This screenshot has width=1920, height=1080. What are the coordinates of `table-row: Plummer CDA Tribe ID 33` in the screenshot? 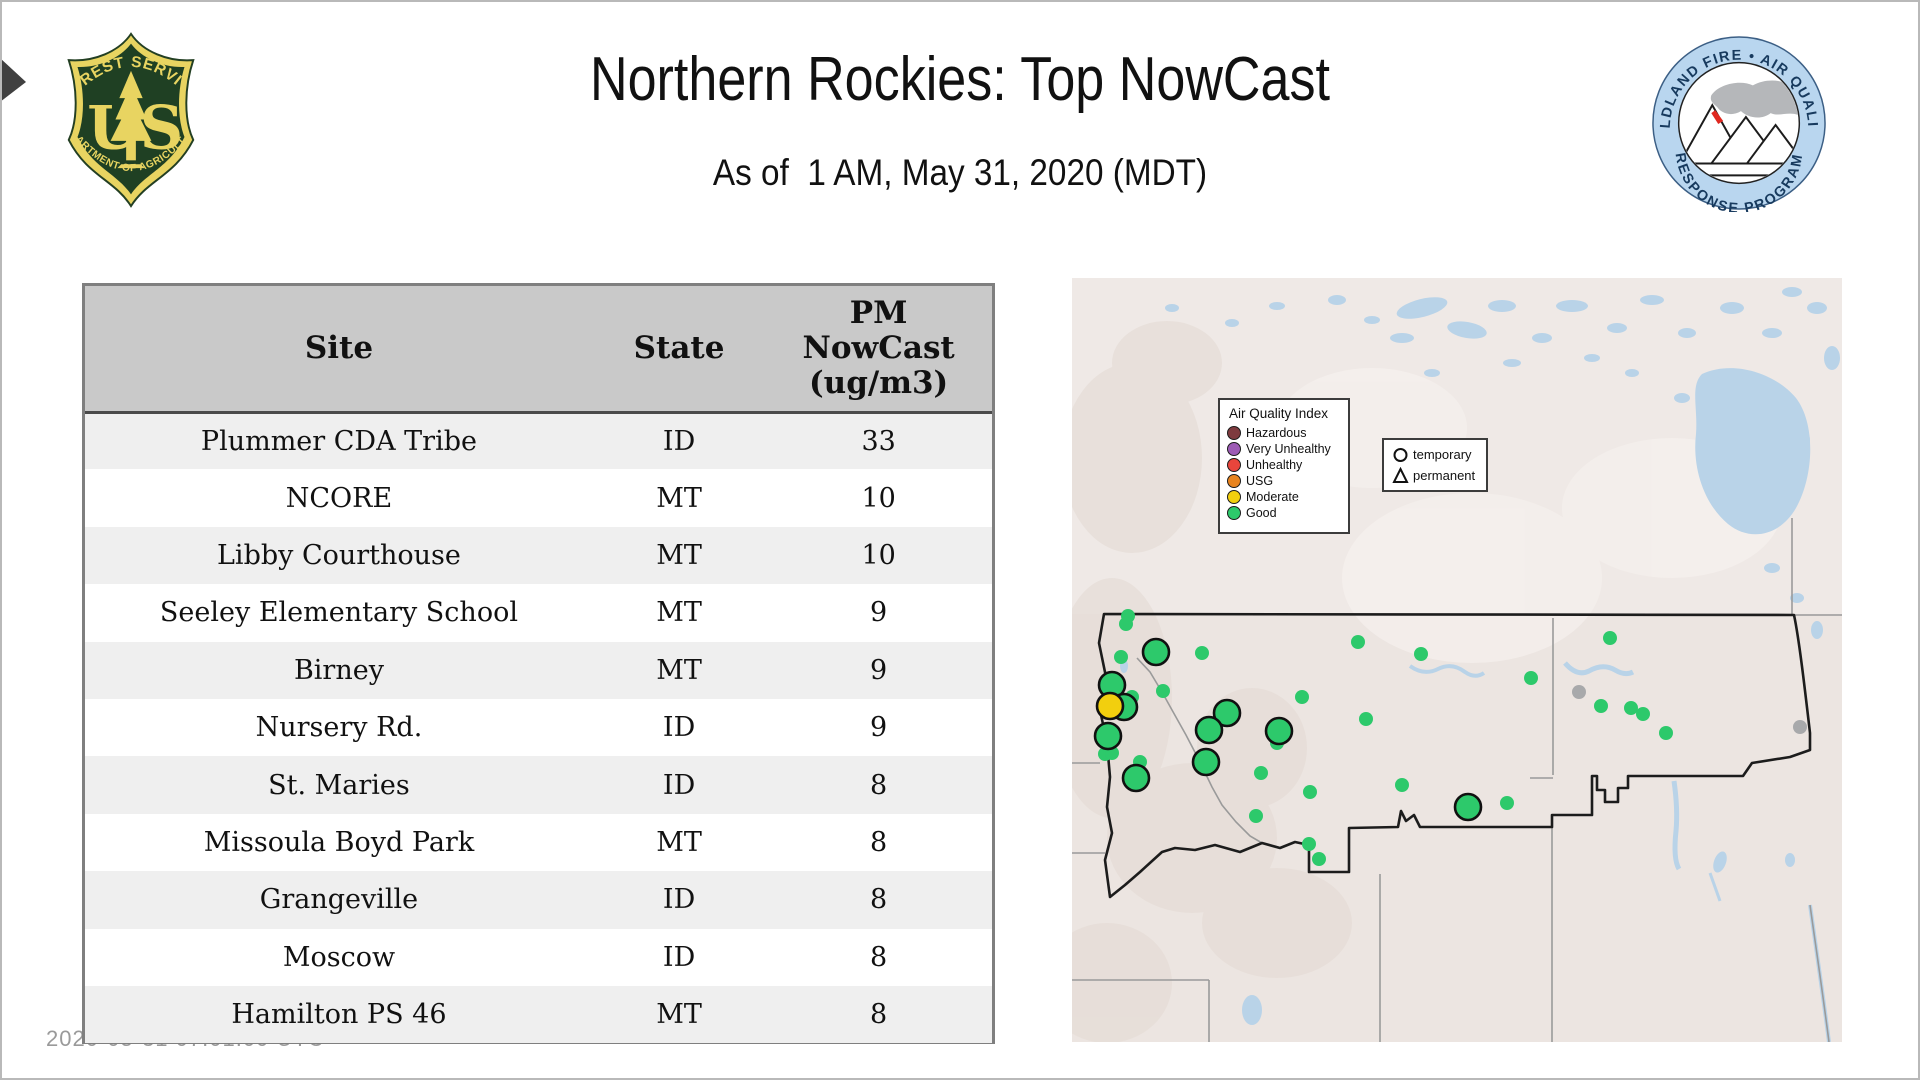 It's located at (538, 441).